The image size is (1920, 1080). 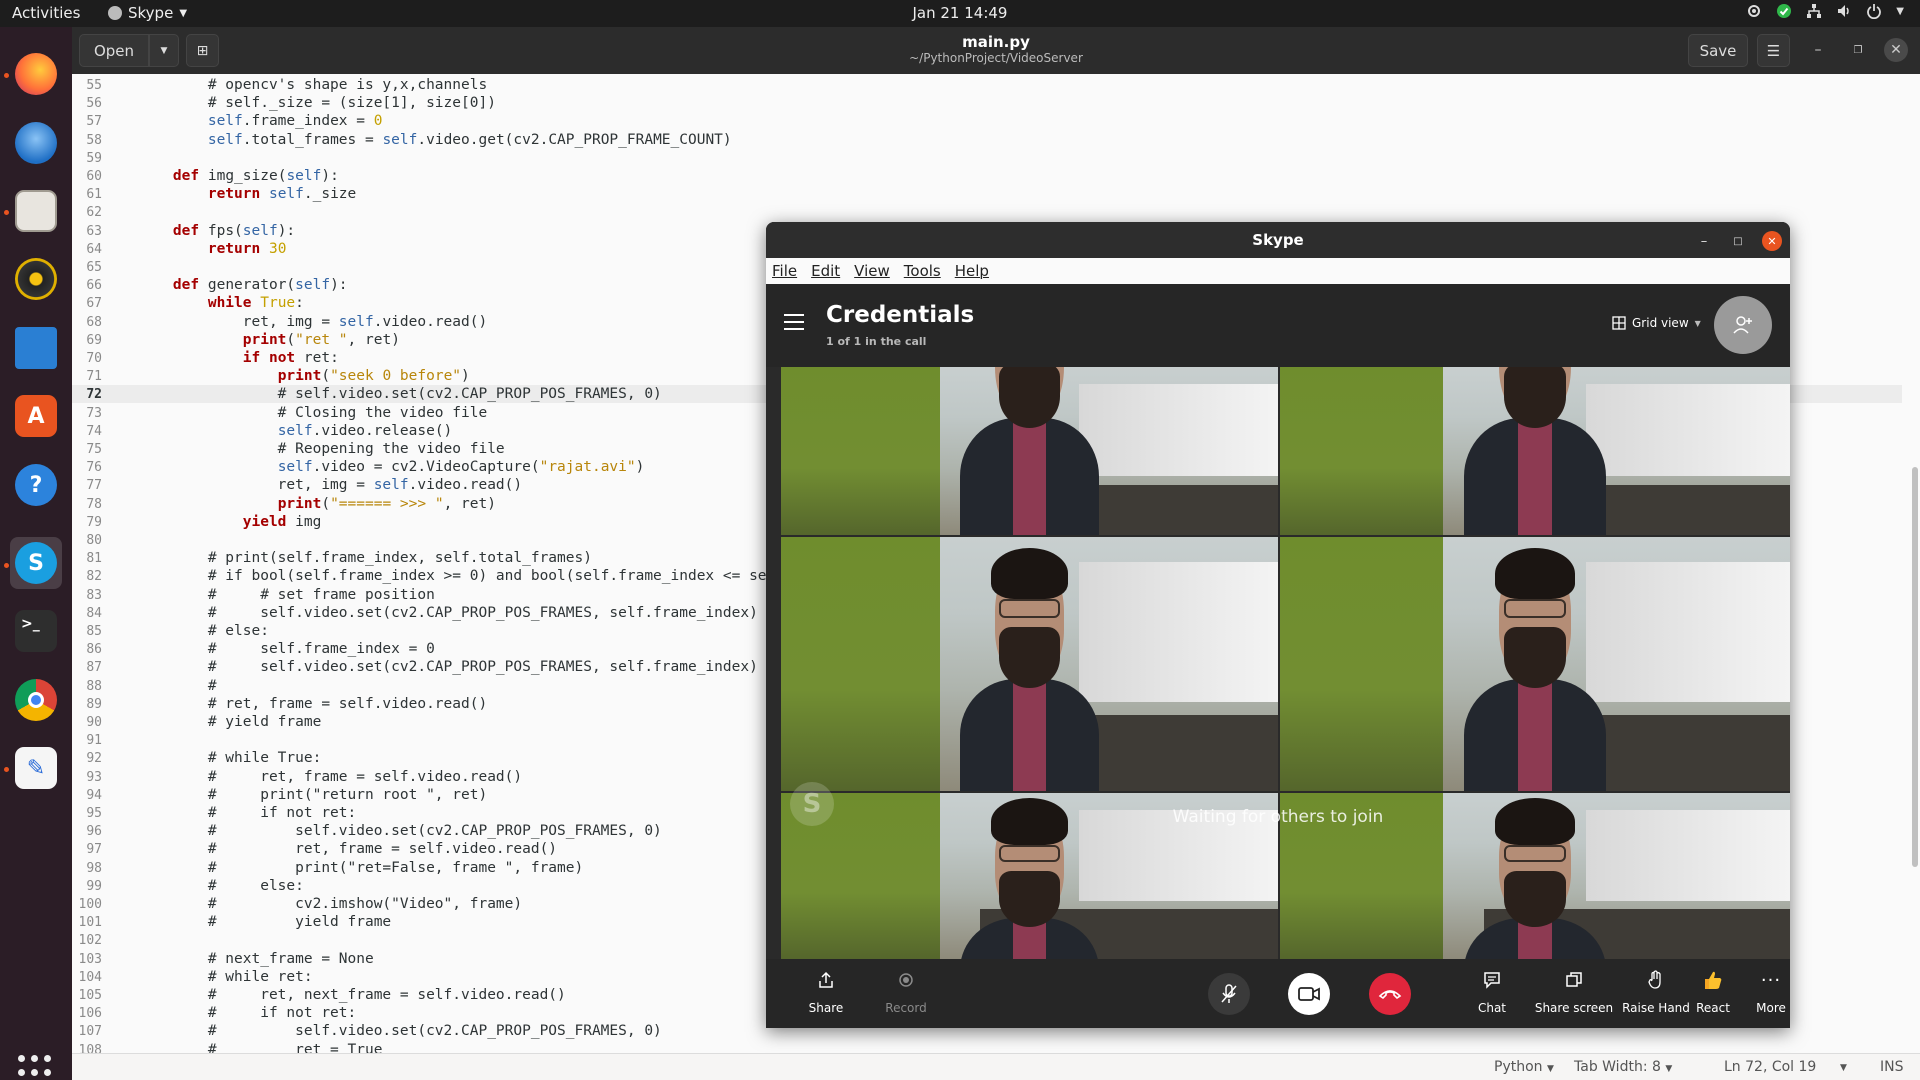 What do you see at coordinates (1915, 667) in the screenshot?
I see `scrollbar-thumb` at bounding box center [1915, 667].